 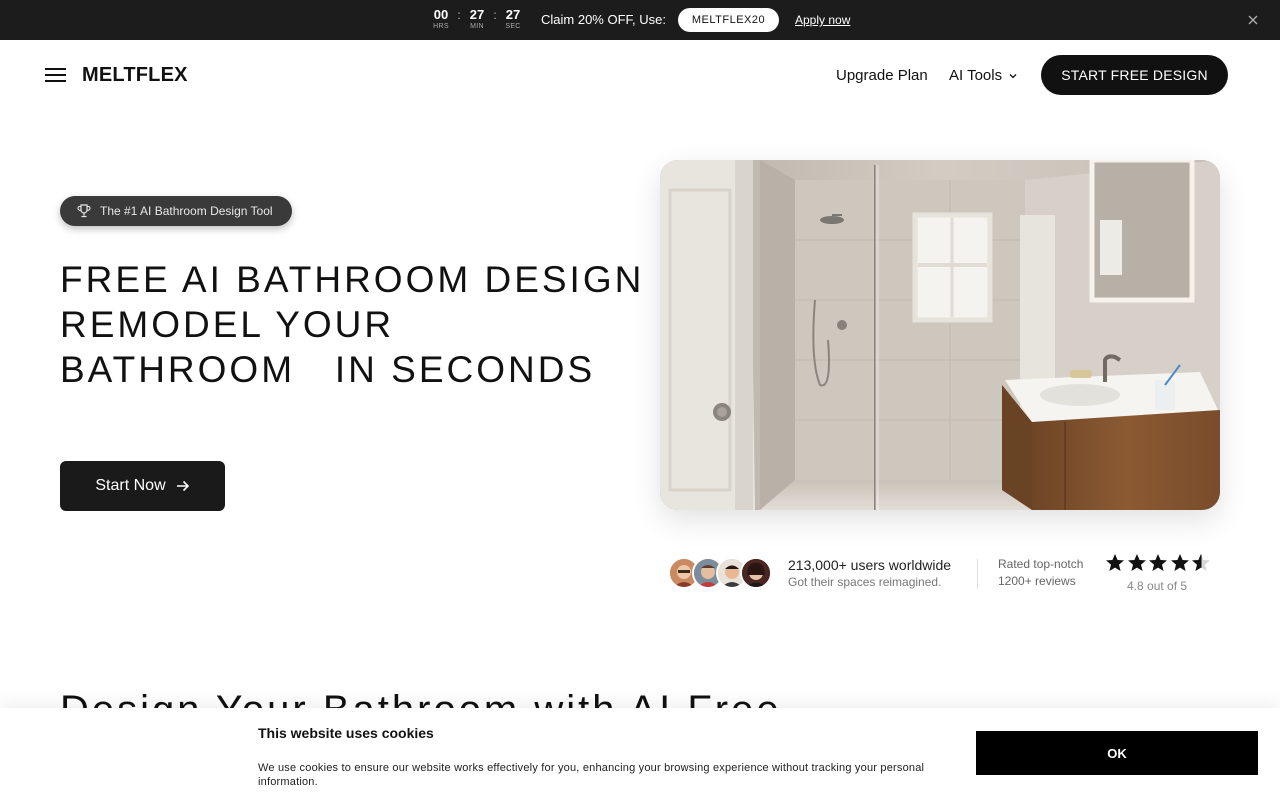 I want to click on users-count: 213,000+ users worldwide, so click(x=870, y=565).